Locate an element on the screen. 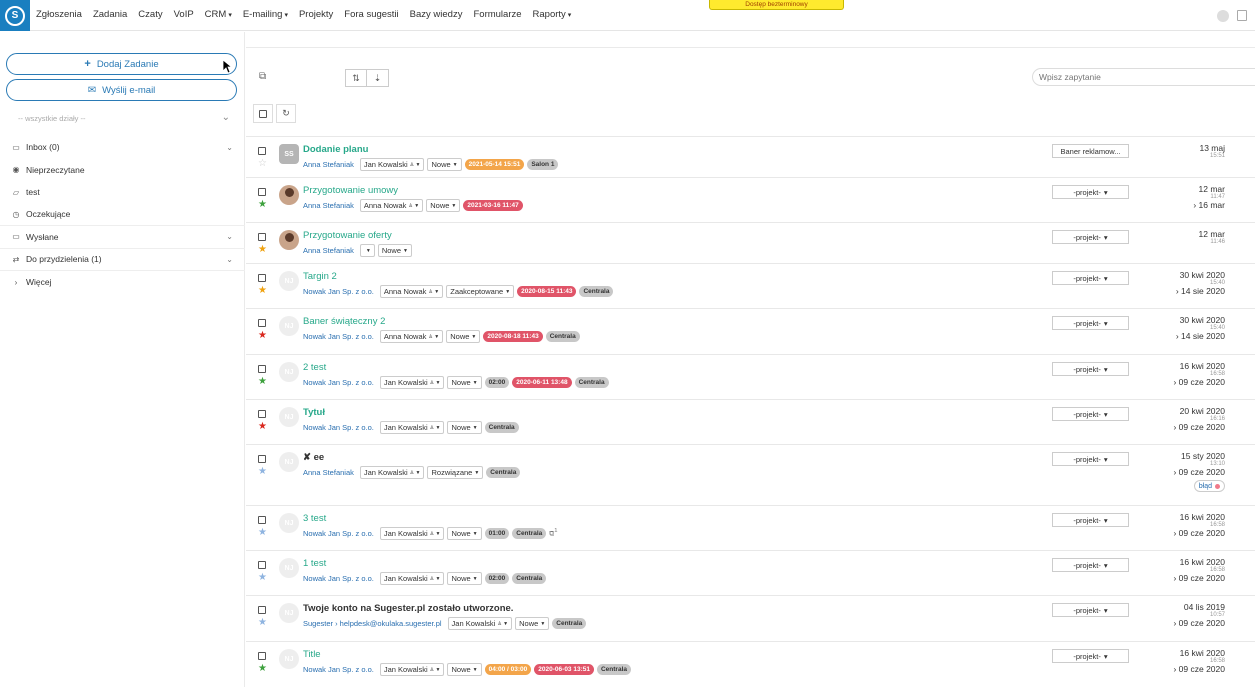 This screenshot has width=1255, height=687. nav-item: Bazy wiedzy is located at coordinates (436, 14).